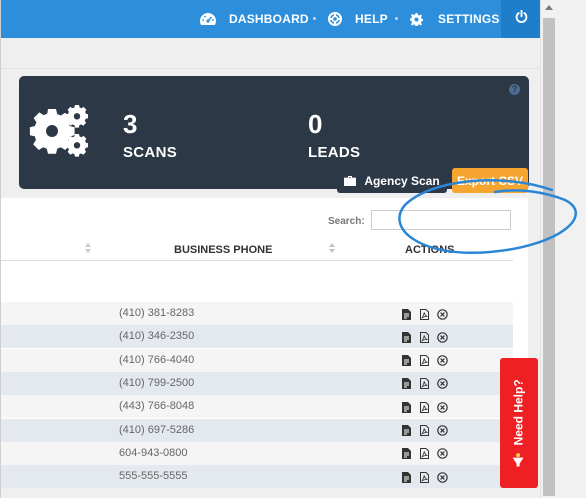 The height and width of the screenshot is (498, 586). What do you see at coordinates (257, 453) in the screenshot?
I see `table-row: 604-943-0800` at bounding box center [257, 453].